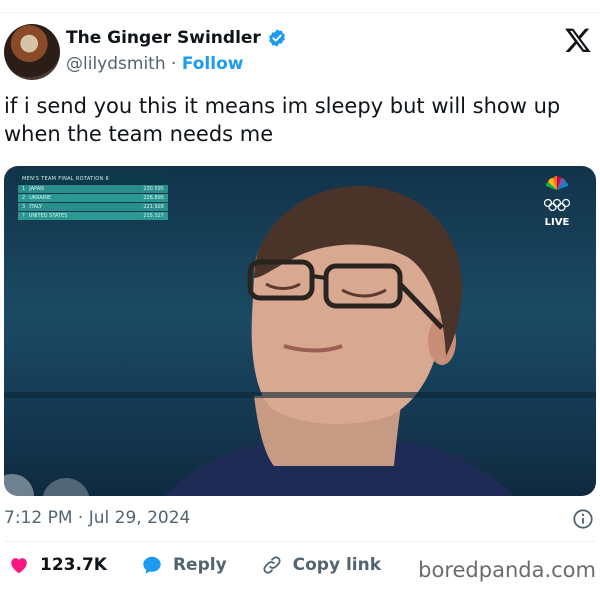  What do you see at coordinates (19, 566) in the screenshot?
I see `heart-icon` at bounding box center [19, 566].